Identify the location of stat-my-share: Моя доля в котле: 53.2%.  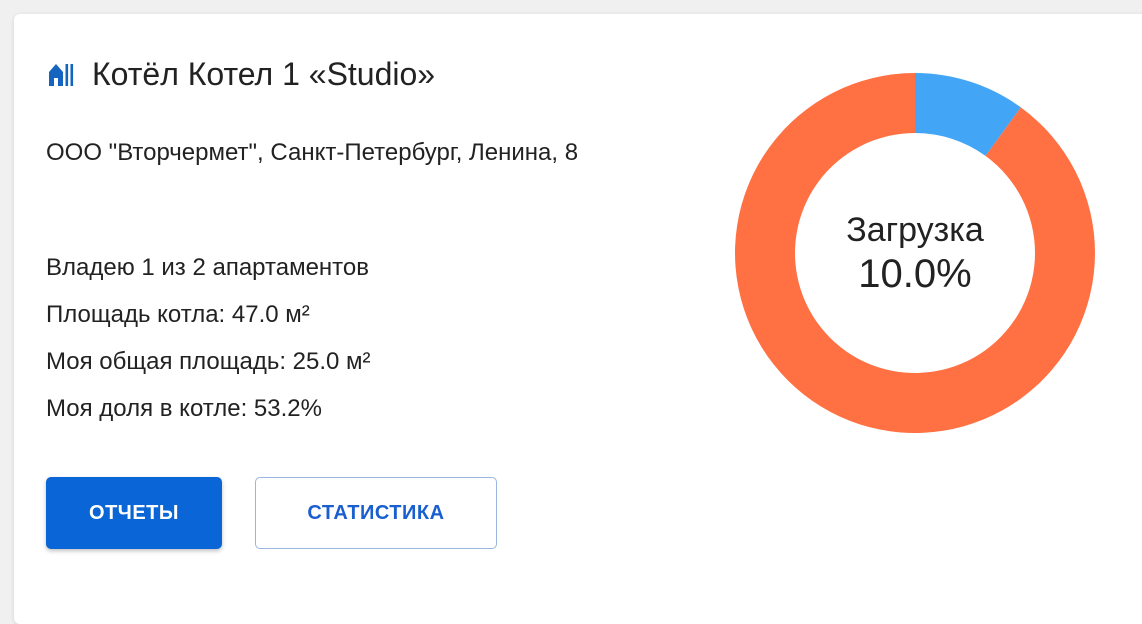
(184, 408).